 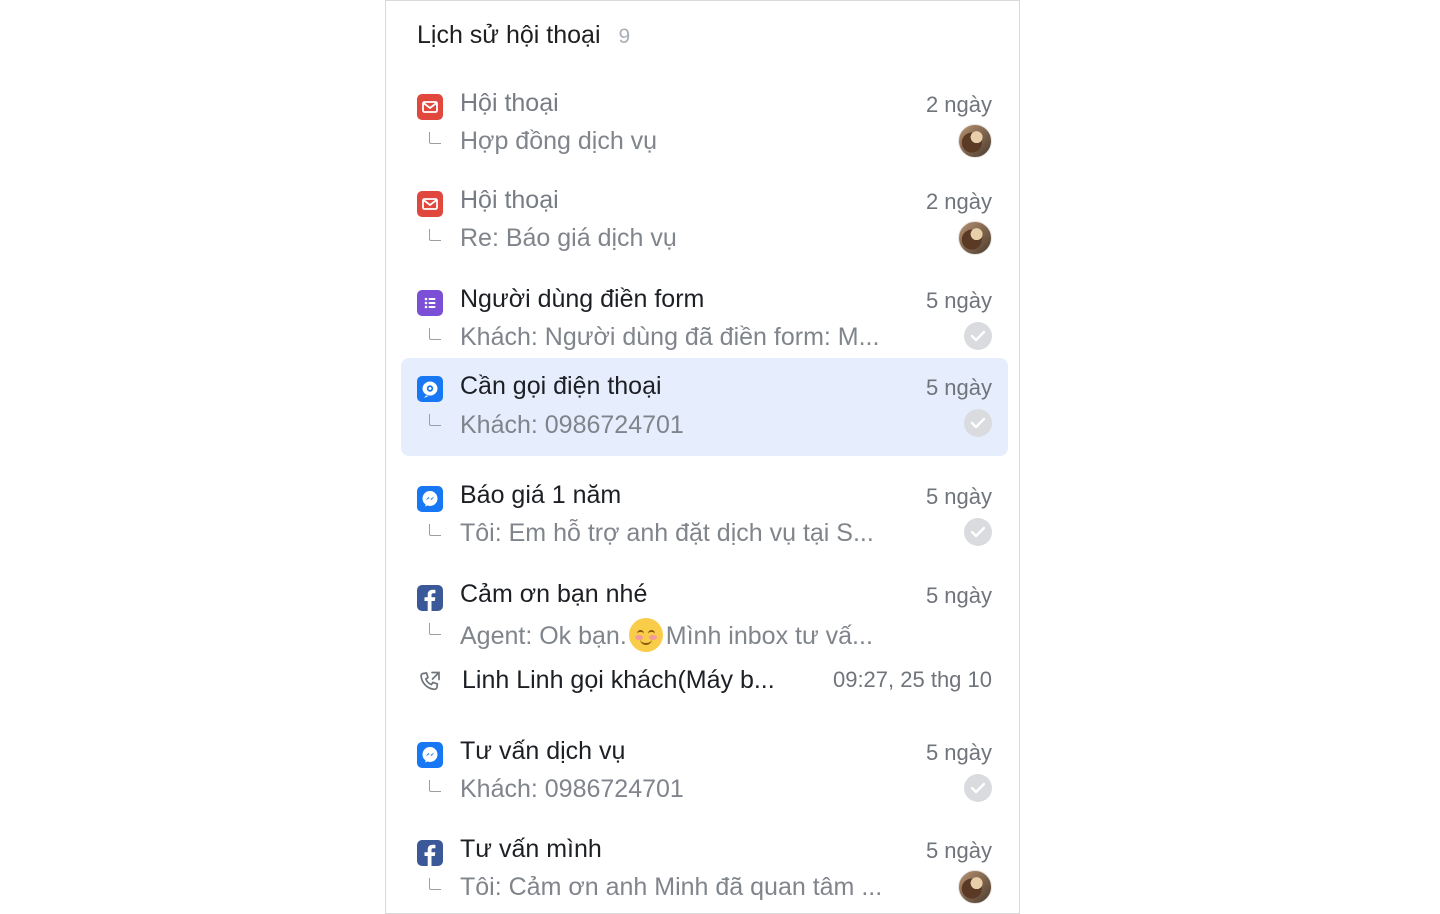 What do you see at coordinates (704, 119) in the screenshot?
I see `conversation-item: Hội thoại Hợp đồng dịch vụ 2 ngày` at bounding box center [704, 119].